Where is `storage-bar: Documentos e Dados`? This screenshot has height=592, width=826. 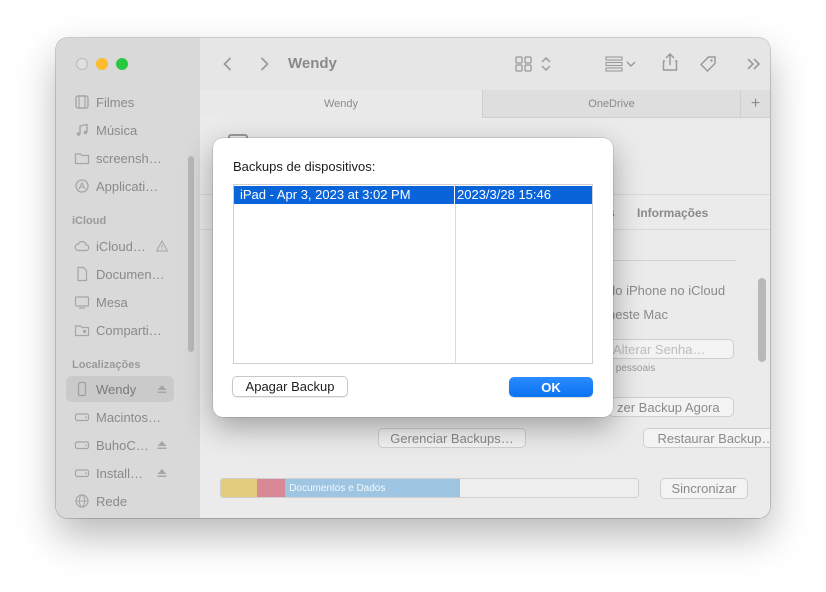
storage-bar: Documentos e Dados is located at coordinates (429, 488).